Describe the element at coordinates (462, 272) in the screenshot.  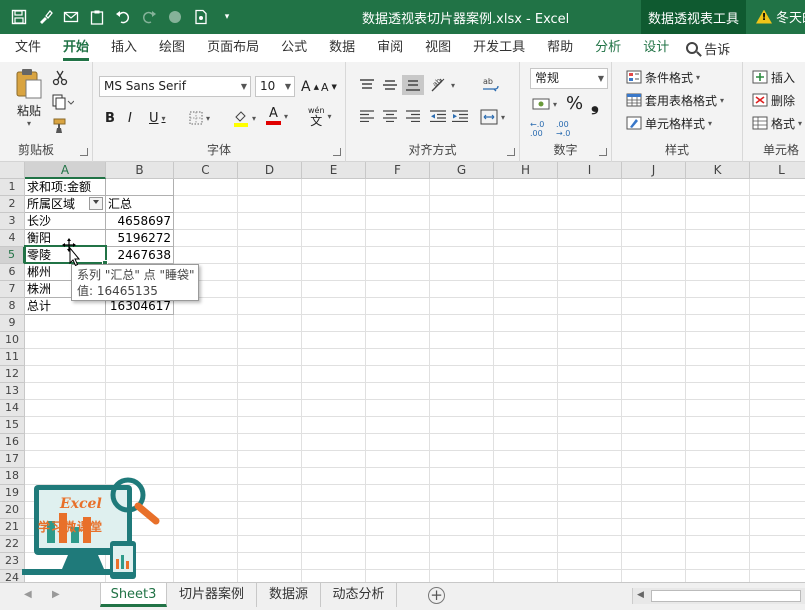
I see `cell-g6` at that location.